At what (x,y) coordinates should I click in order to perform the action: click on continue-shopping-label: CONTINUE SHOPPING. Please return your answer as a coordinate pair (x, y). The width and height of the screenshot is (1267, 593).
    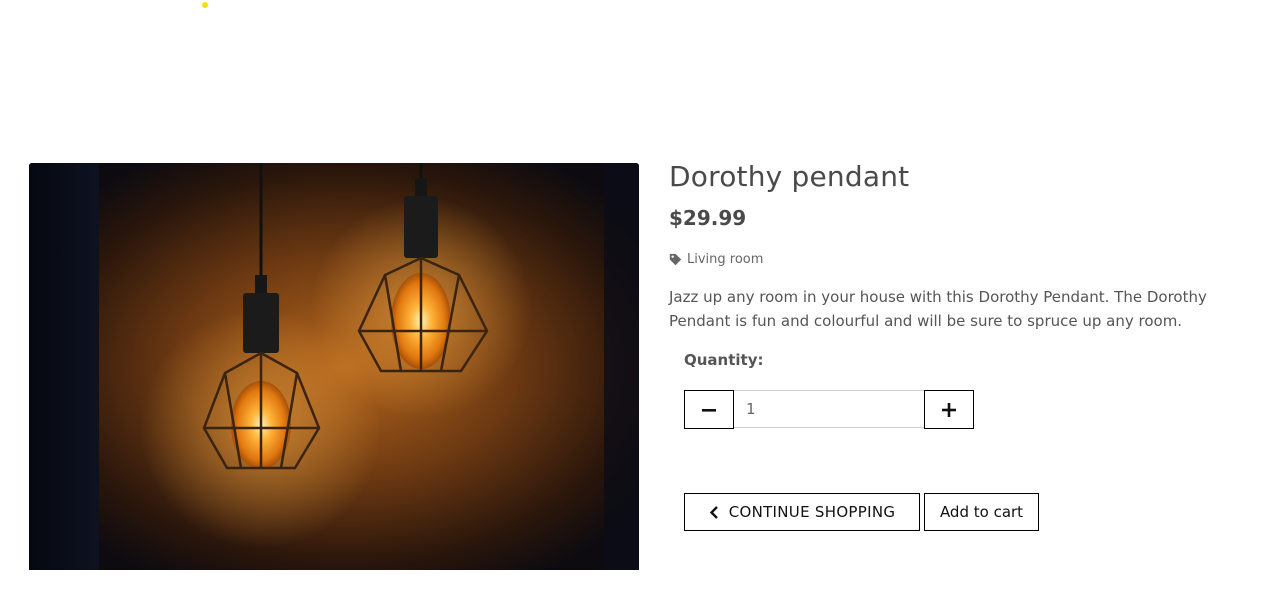
    Looking at the image, I should click on (812, 512).